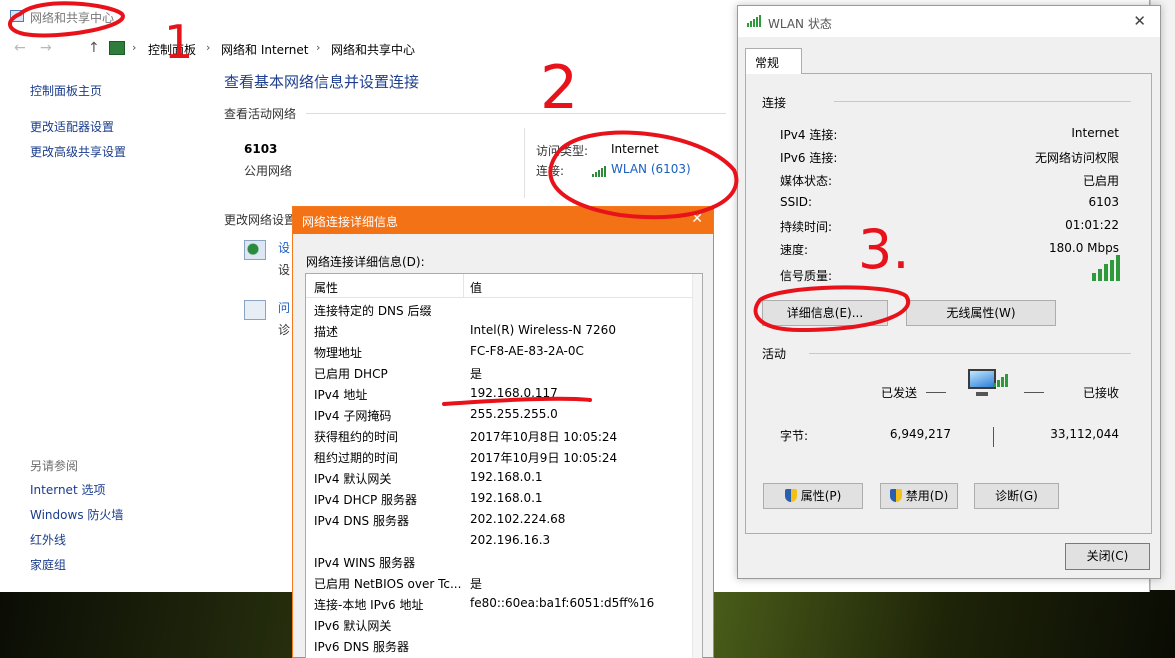 The width and height of the screenshot is (1175, 658). Describe the element at coordinates (322, 82) in the screenshot. I see `page-title: 查看基本网络信息并设置连接` at that location.